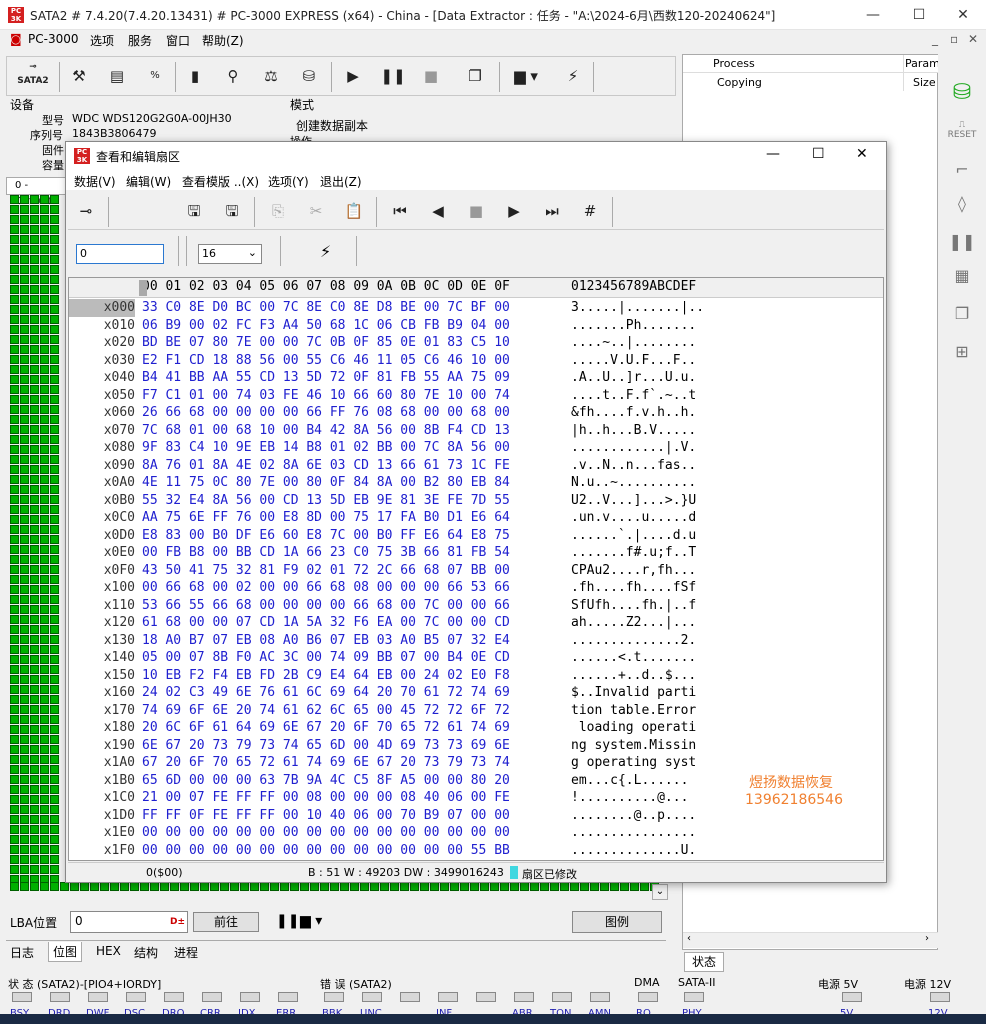  What do you see at coordinates (148, 181) in the screenshot?
I see `dmenu-edit: 编辑(W)` at bounding box center [148, 181].